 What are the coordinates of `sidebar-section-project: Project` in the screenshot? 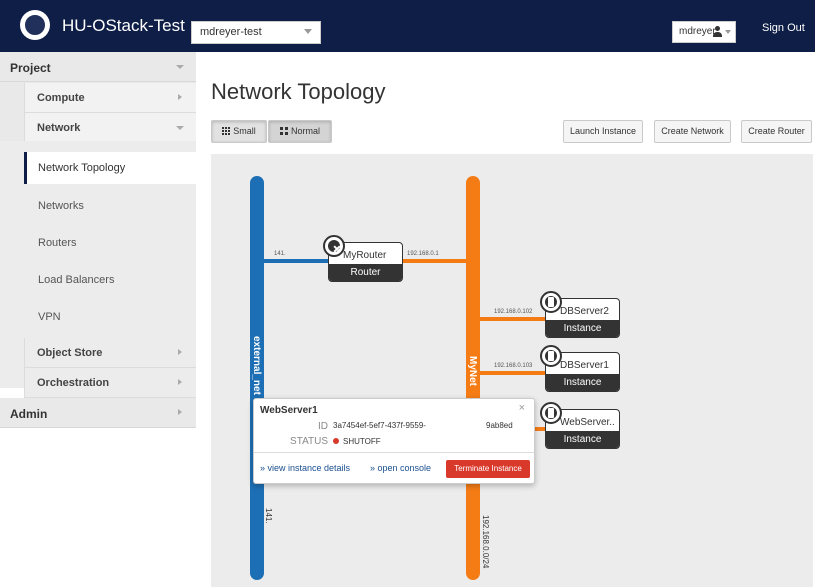 It's located at (98, 67).